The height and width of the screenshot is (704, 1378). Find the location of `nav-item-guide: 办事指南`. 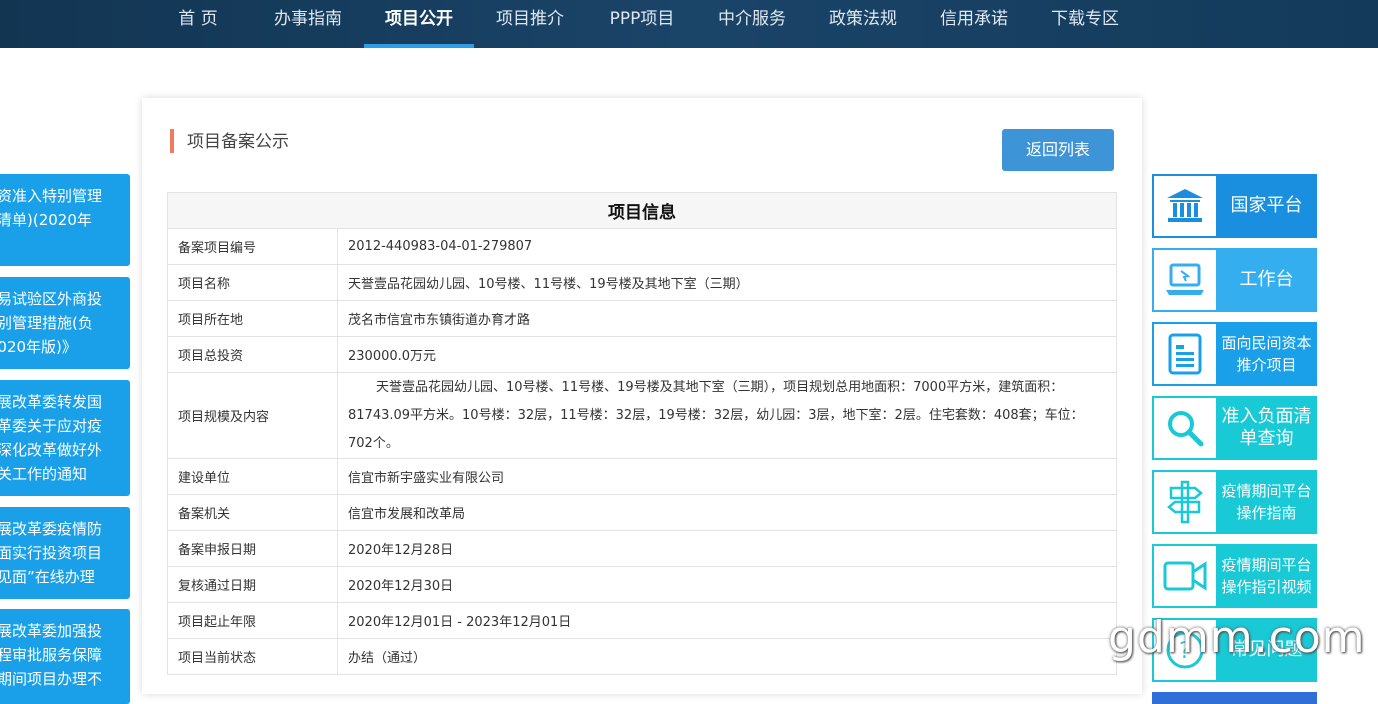

nav-item-guide: 办事指南 is located at coordinates (308, 24).